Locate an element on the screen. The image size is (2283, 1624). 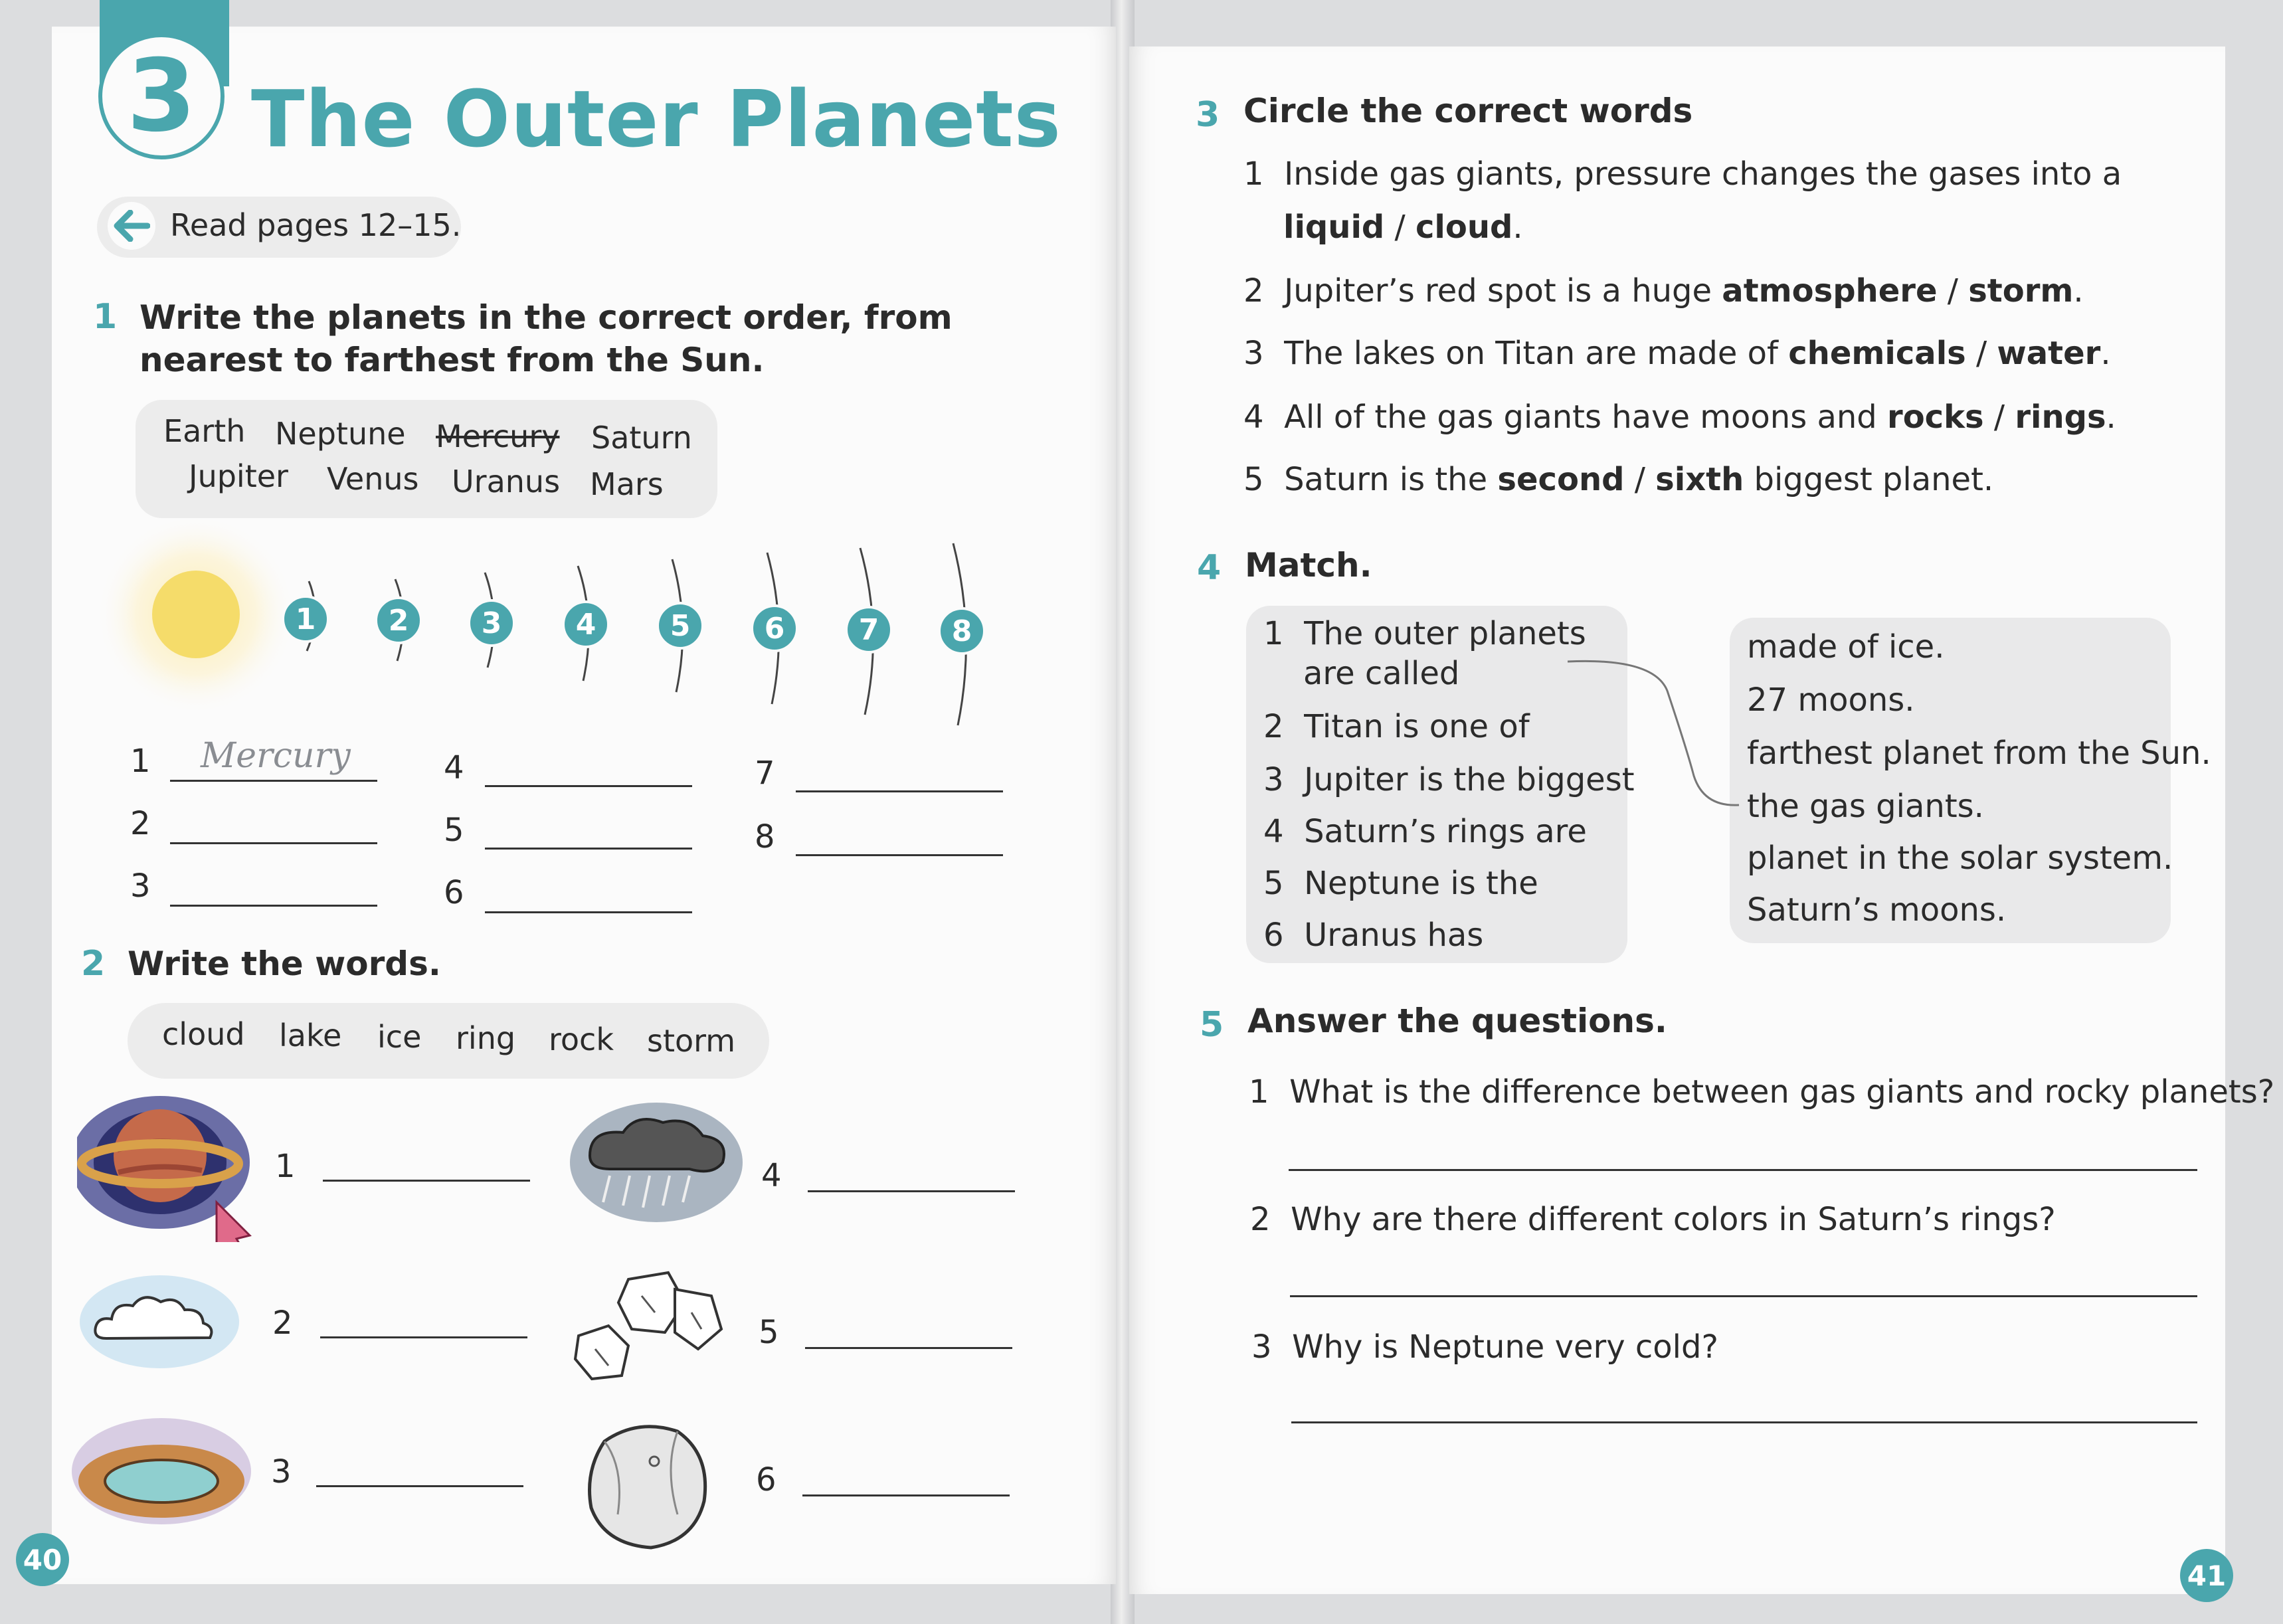
ex2-num-1: 1 is located at coordinates (285, 1166).